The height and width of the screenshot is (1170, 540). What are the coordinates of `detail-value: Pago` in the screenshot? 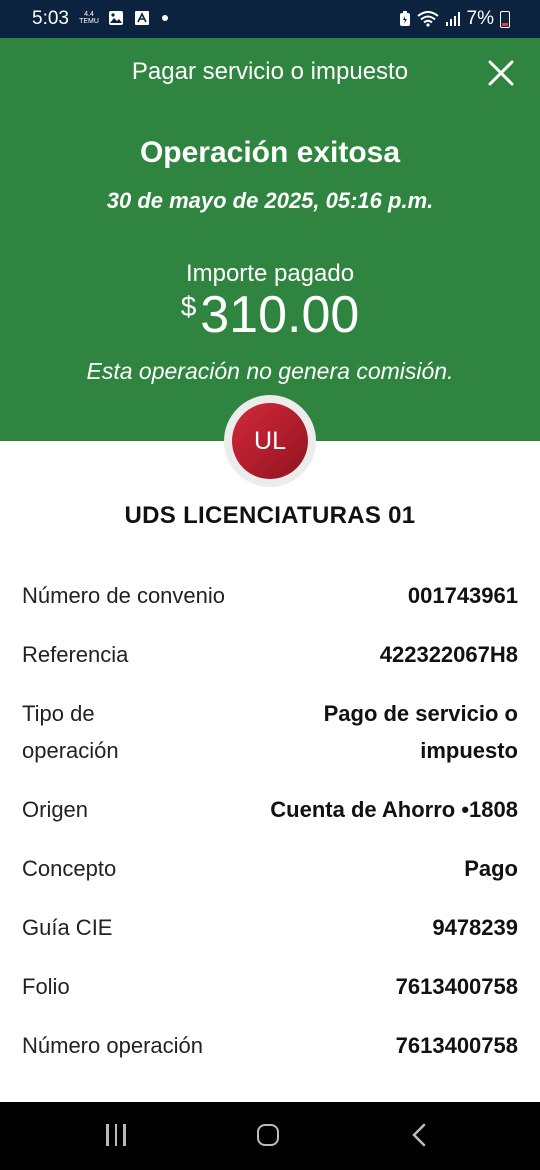 It's located at (491, 868).